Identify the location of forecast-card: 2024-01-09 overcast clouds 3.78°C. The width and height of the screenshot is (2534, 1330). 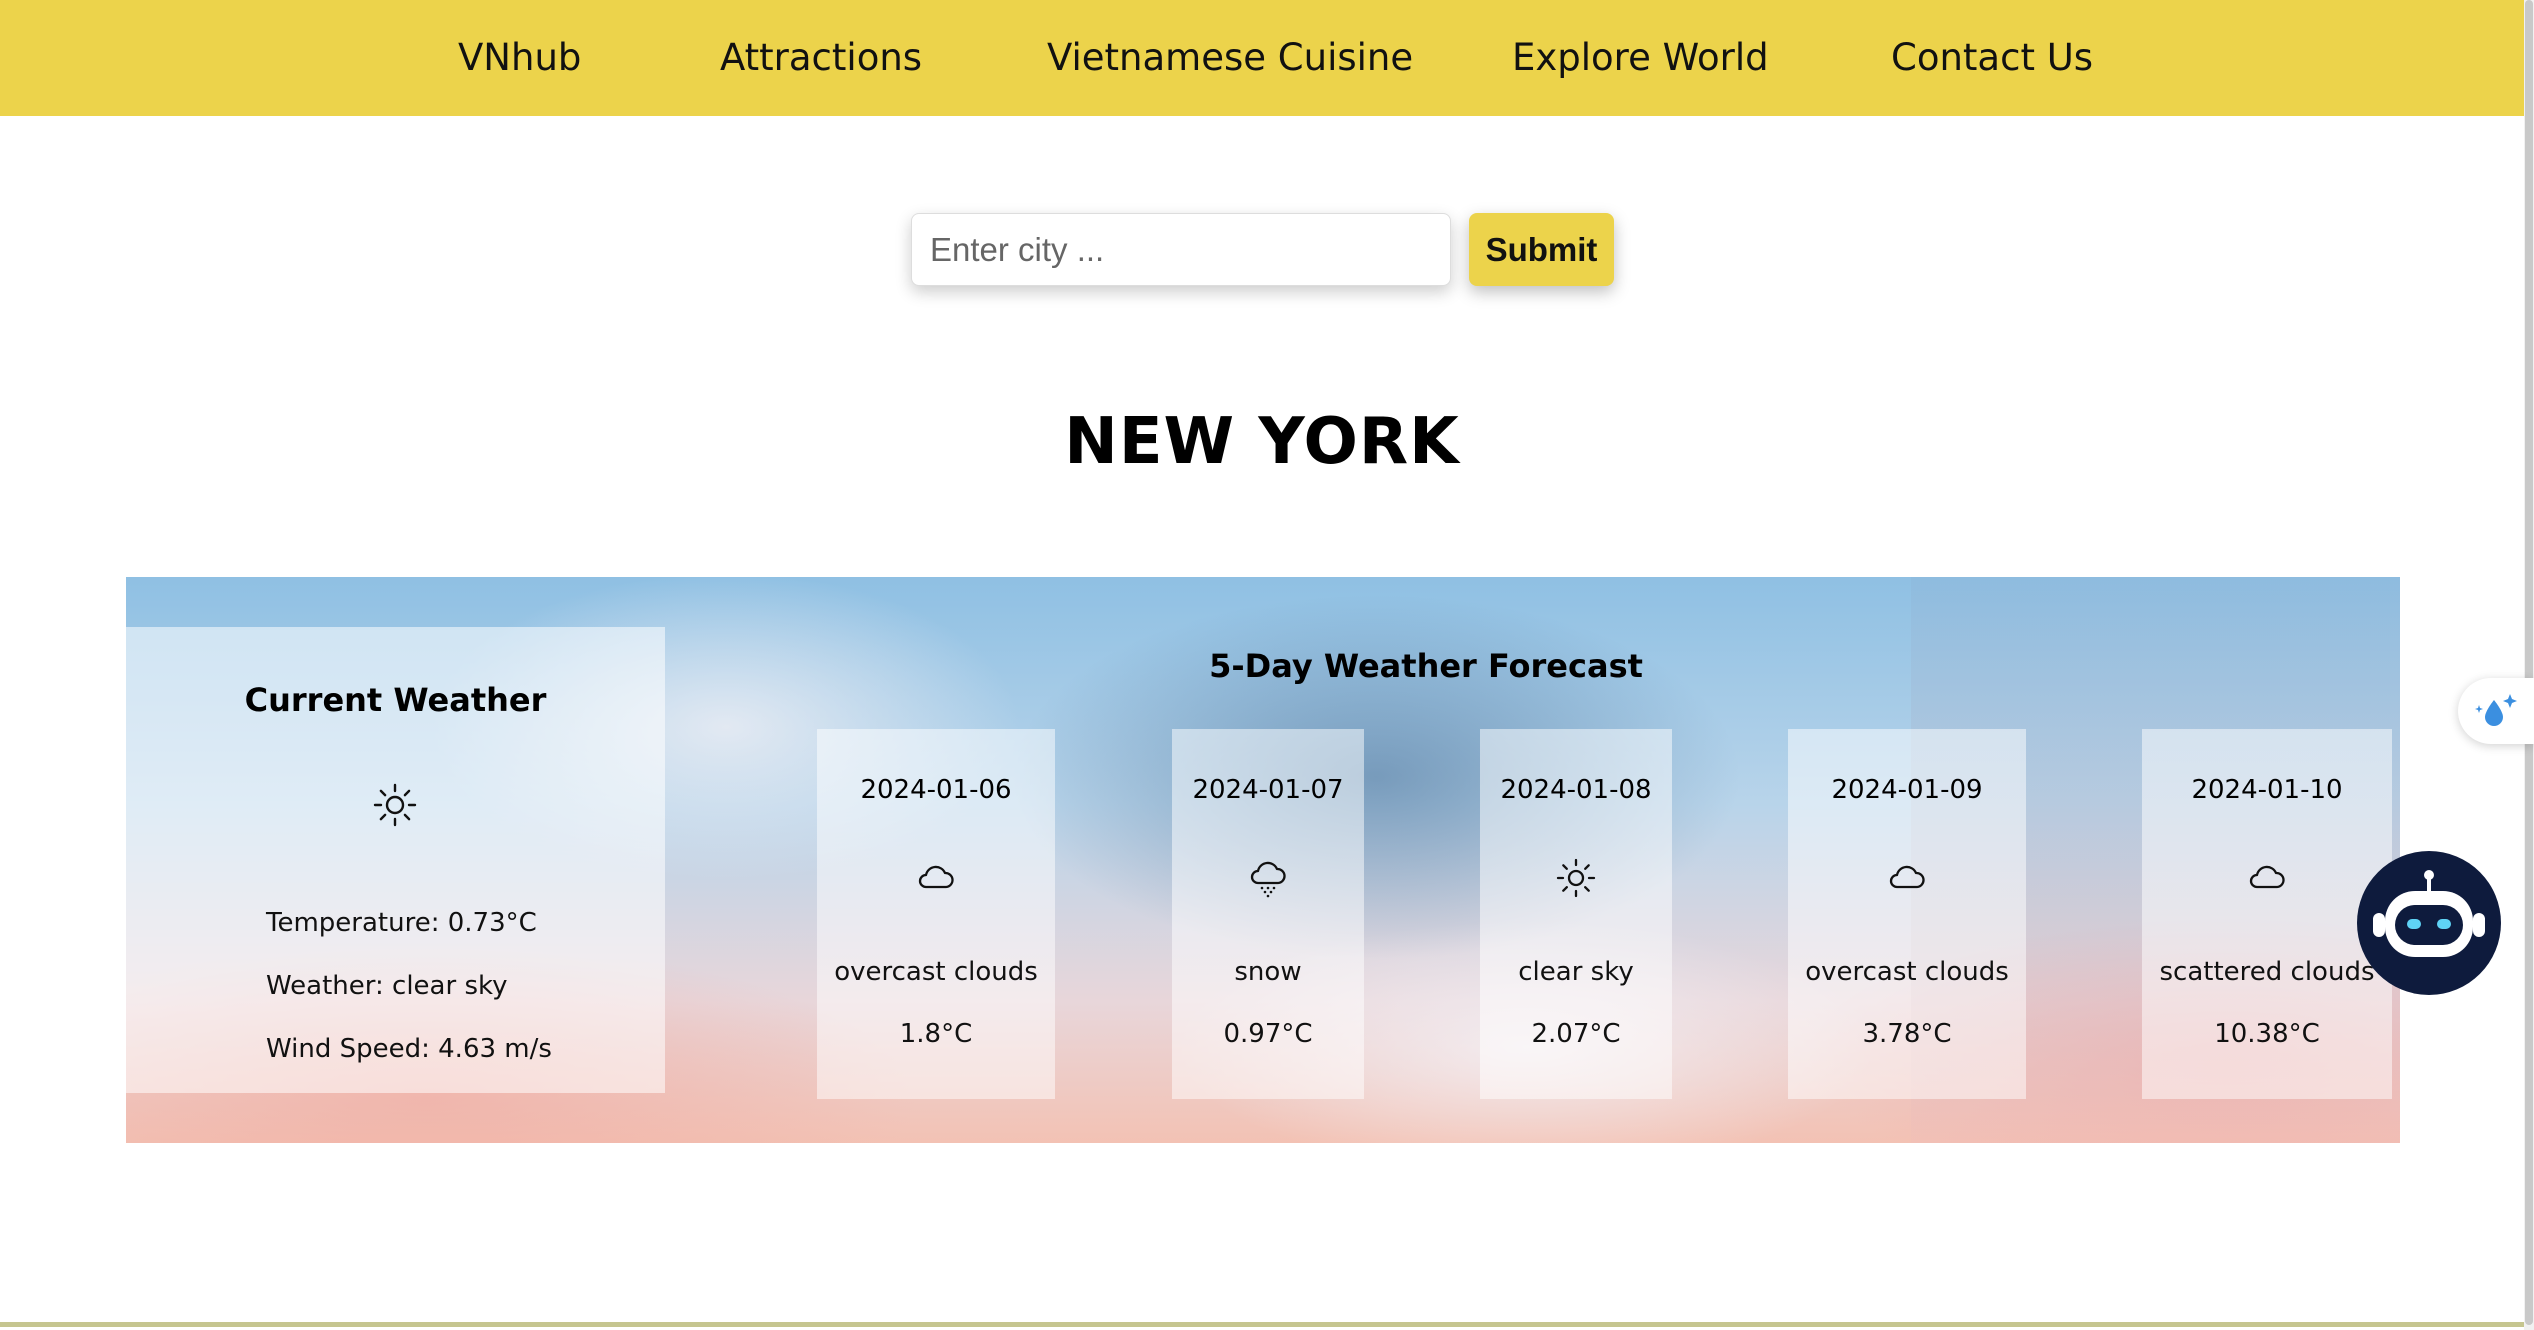
(1907, 914).